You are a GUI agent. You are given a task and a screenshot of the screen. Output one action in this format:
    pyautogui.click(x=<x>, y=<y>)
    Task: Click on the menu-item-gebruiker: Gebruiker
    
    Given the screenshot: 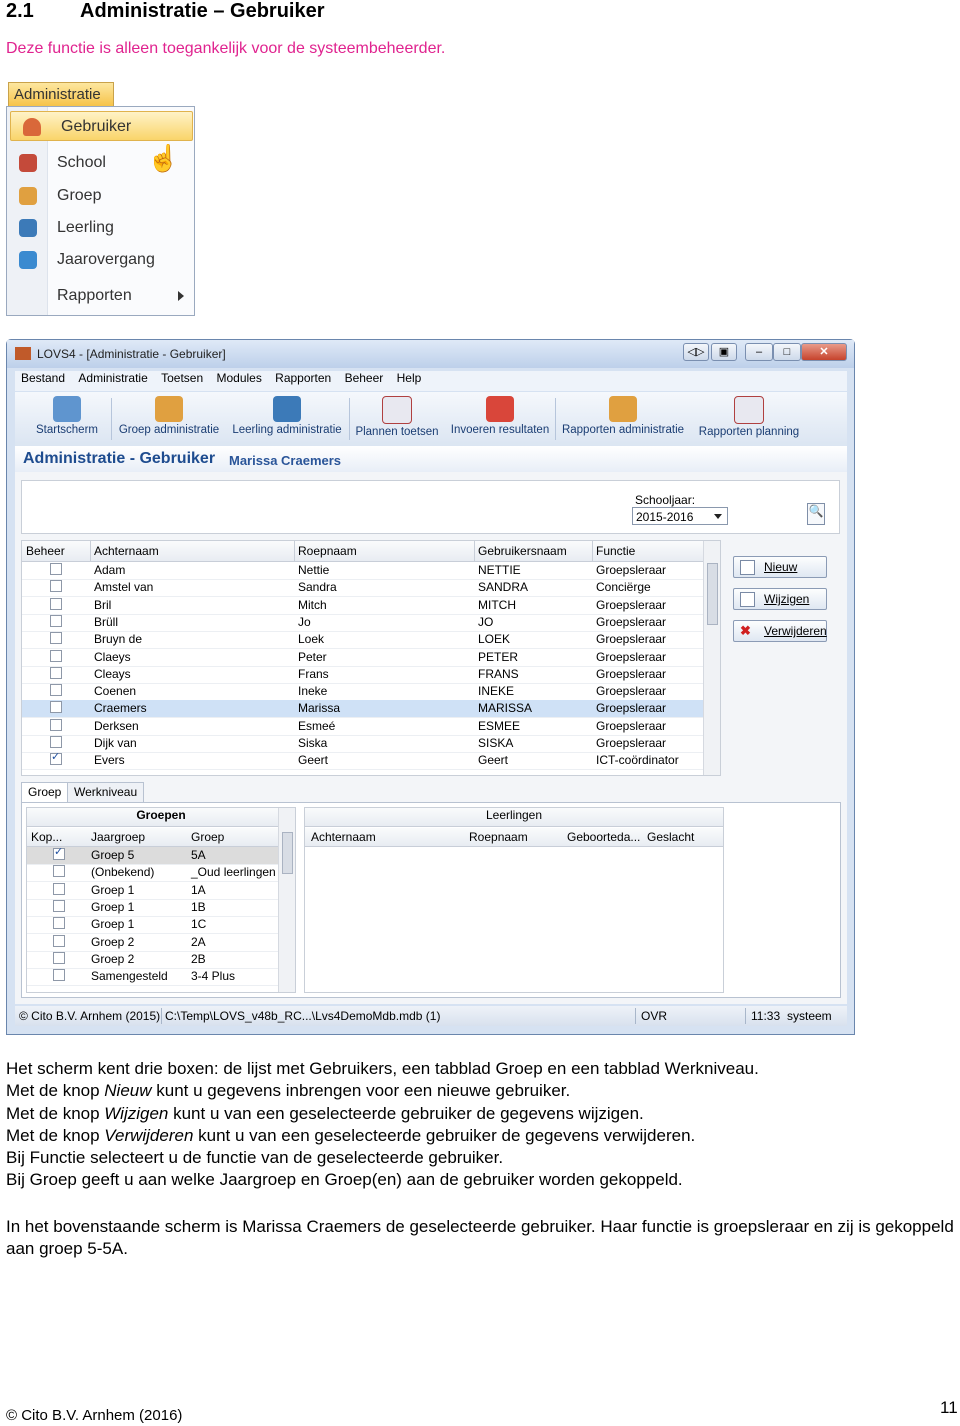 What is the action you would take?
    pyautogui.click(x=101, y=126)
    